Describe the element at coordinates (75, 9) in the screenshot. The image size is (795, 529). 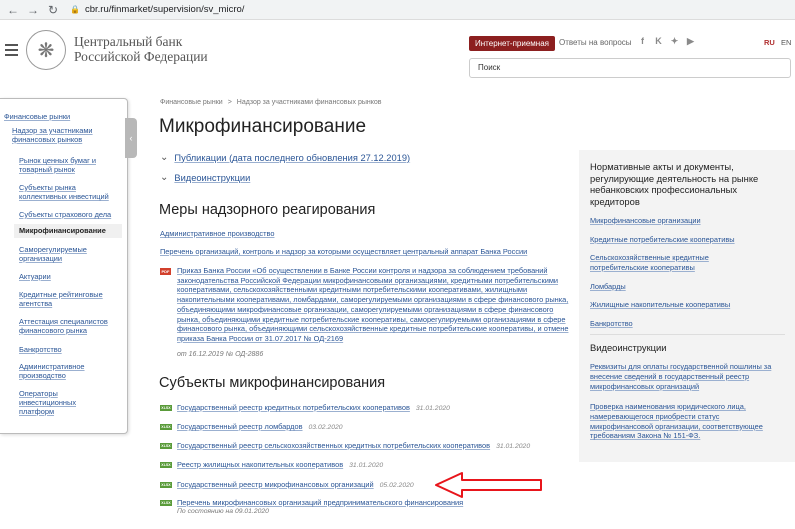
I see `lock-icon: 🔒` at that location.